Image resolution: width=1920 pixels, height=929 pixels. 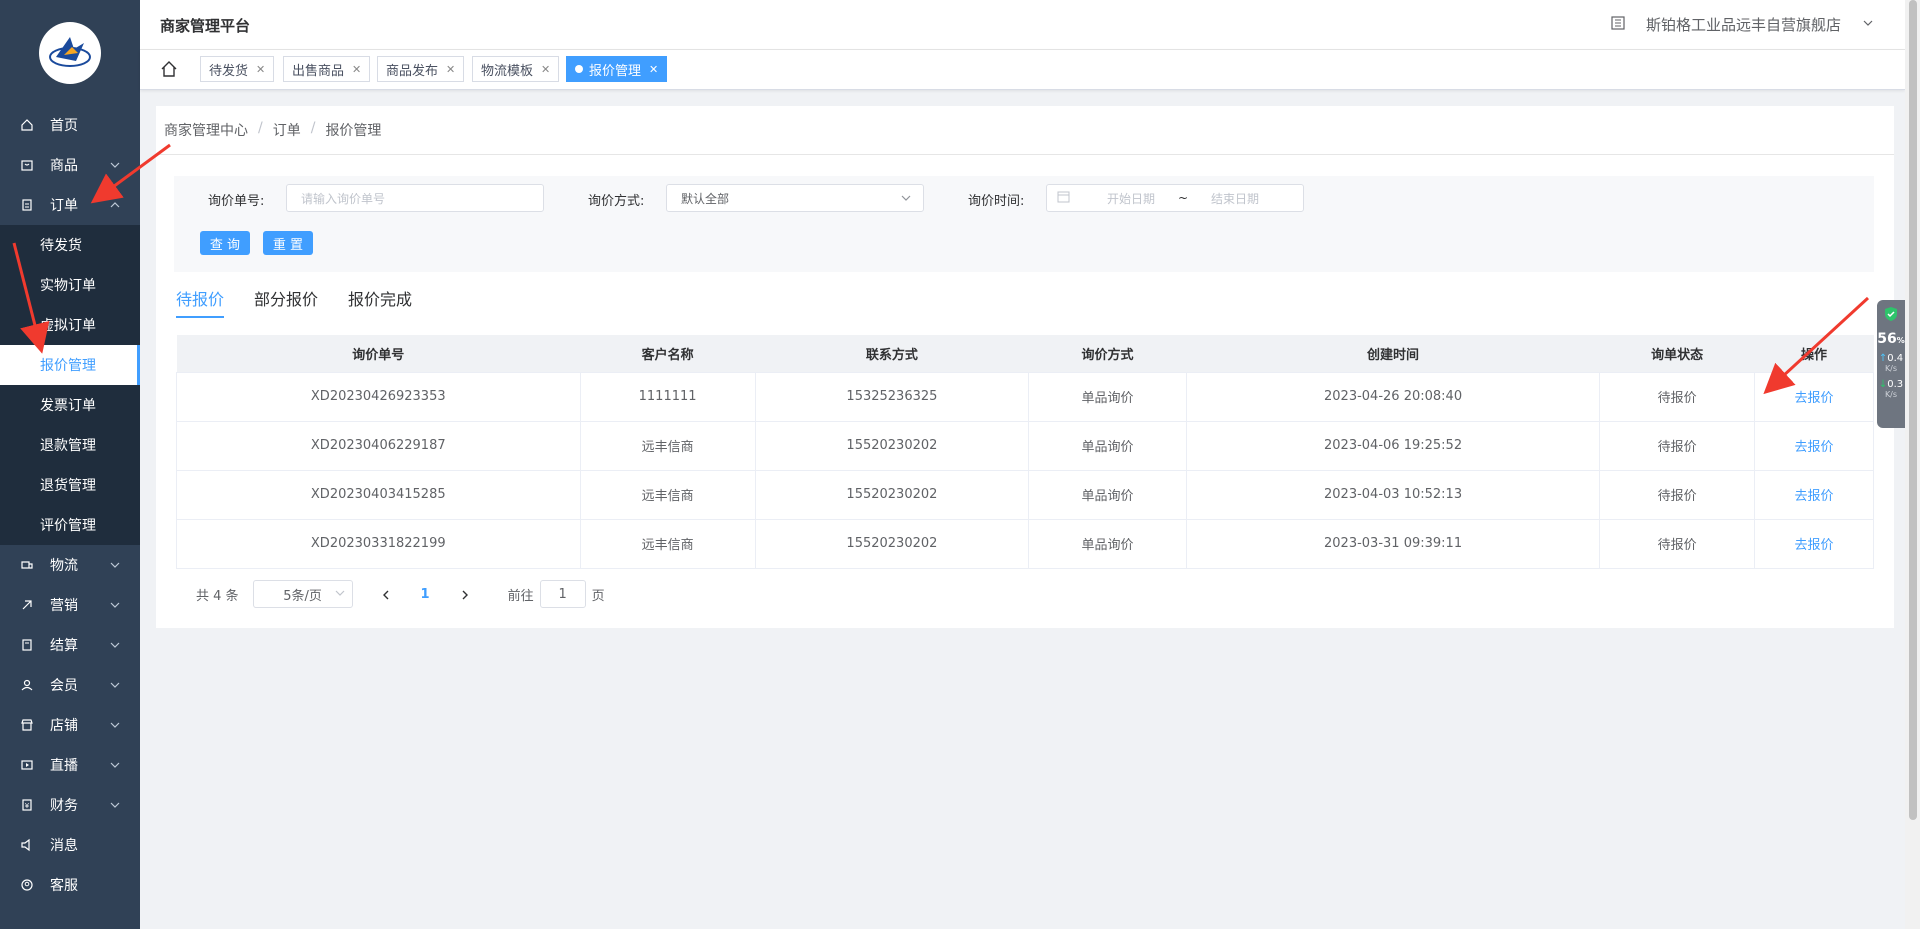 I want to click on sidebar-item-label: 商品, so click(x=64, y=166).